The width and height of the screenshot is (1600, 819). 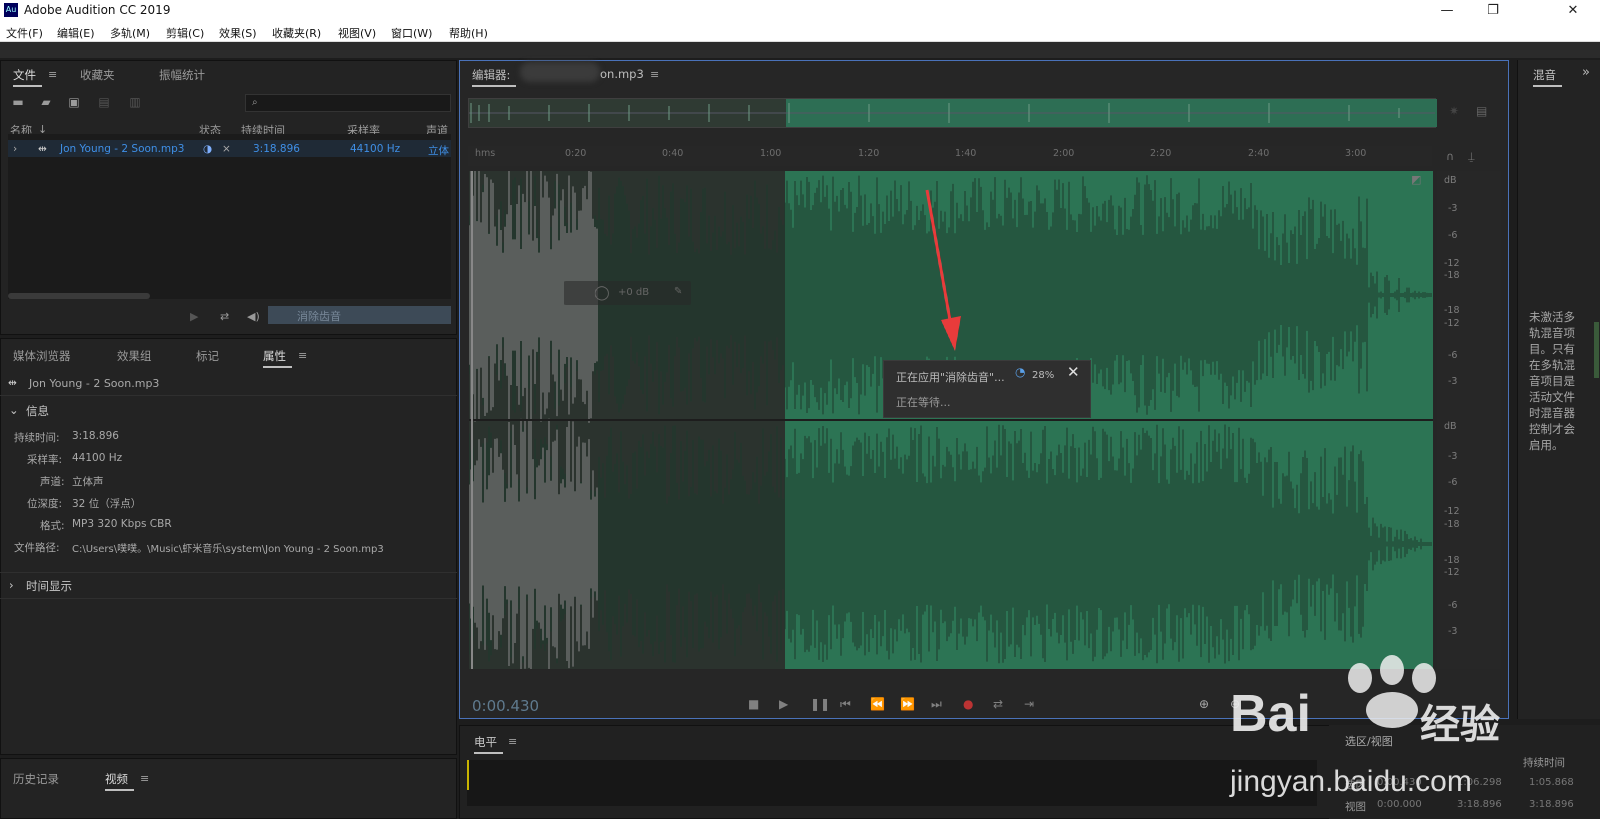 What do you see at coordinates (36, 779) in the screenshot?
I see `tab-history: 历史记录` at bounding box center [36, 779].